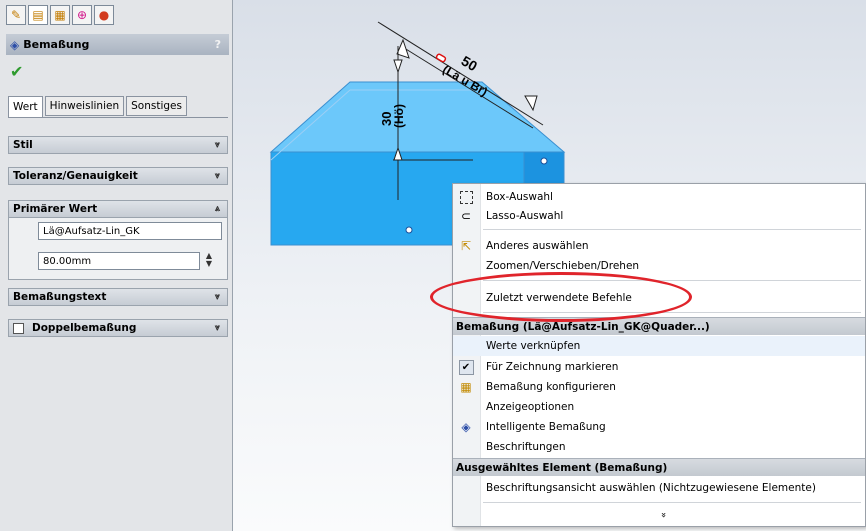 Image resolution: width=866 pixels, height=531 pixels. I want to click on group-stil-label: Stil, so click(23, 145).